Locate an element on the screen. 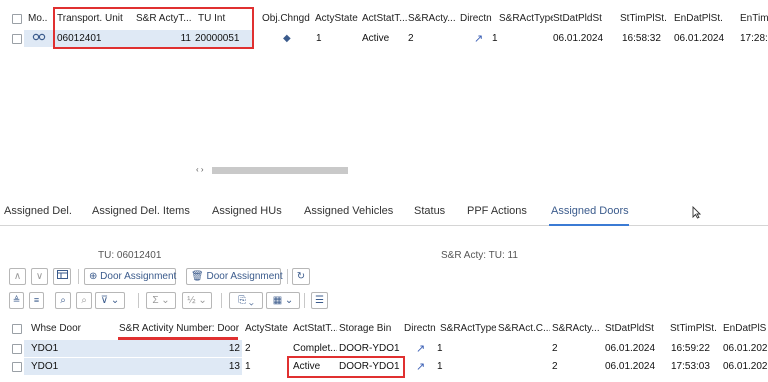 The width and height of the screenshot is (768, 382). details-icon: ☰ is located at coordinates (319, 300).